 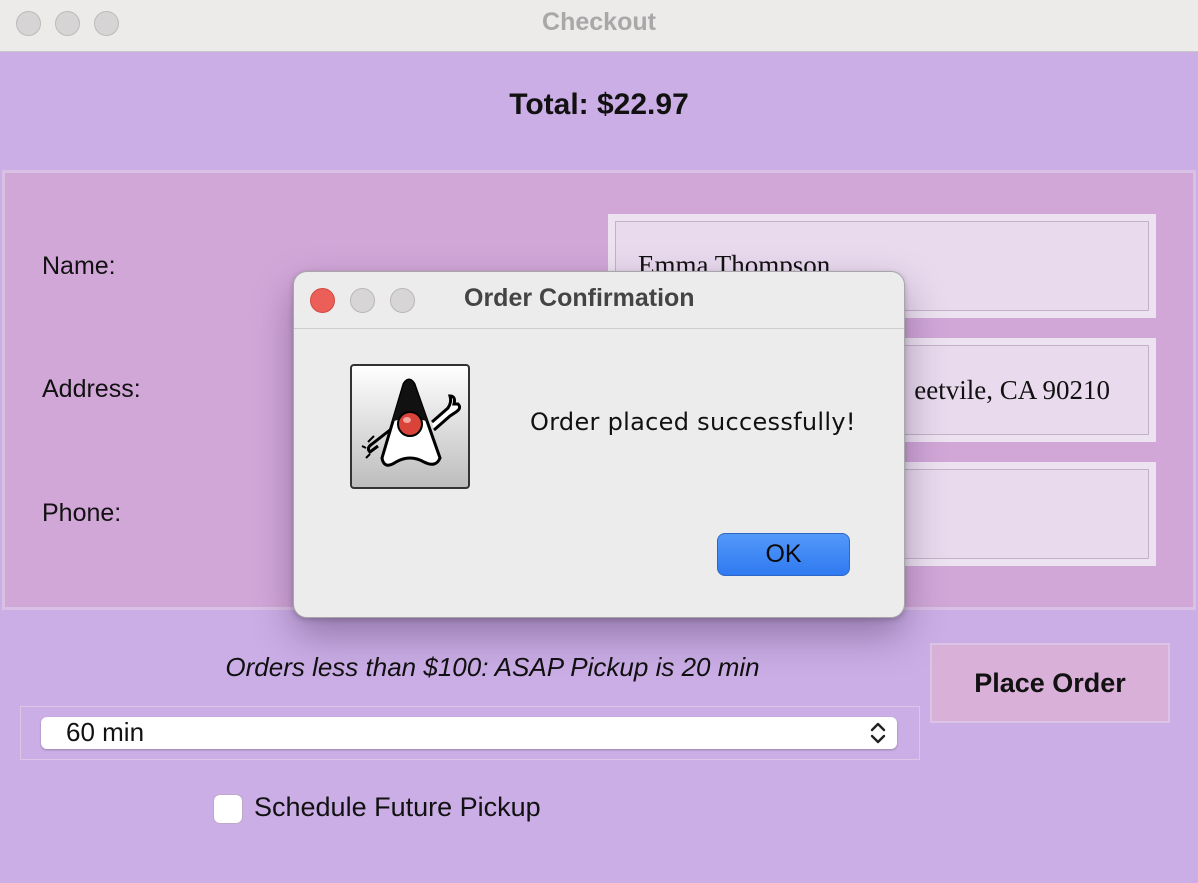 What do you see at coordinates (410, 426) in the screenshot?
I see `java-duke-icon` at bounding box center [410, 426].